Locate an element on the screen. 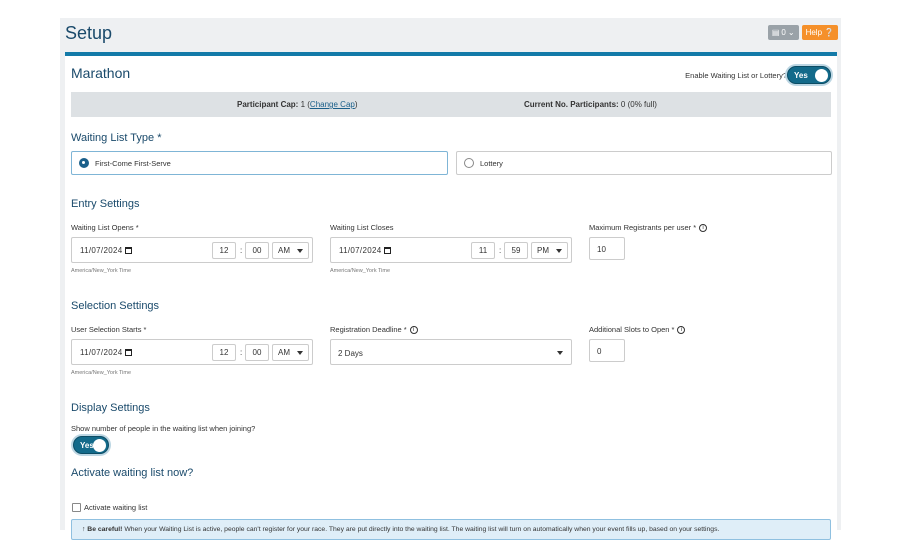 The image size is (900, 550). radio-label: First-Come First-Serve is located at coordinates (133, 163).